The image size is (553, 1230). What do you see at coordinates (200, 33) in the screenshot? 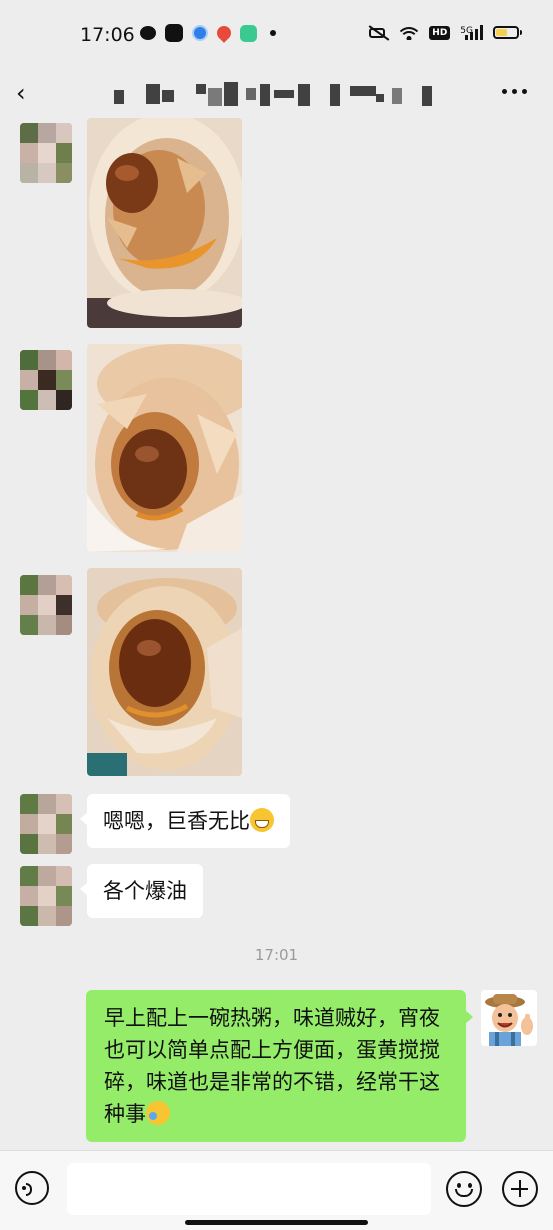
I see `browser-icon` at bounding box center [200, 33].